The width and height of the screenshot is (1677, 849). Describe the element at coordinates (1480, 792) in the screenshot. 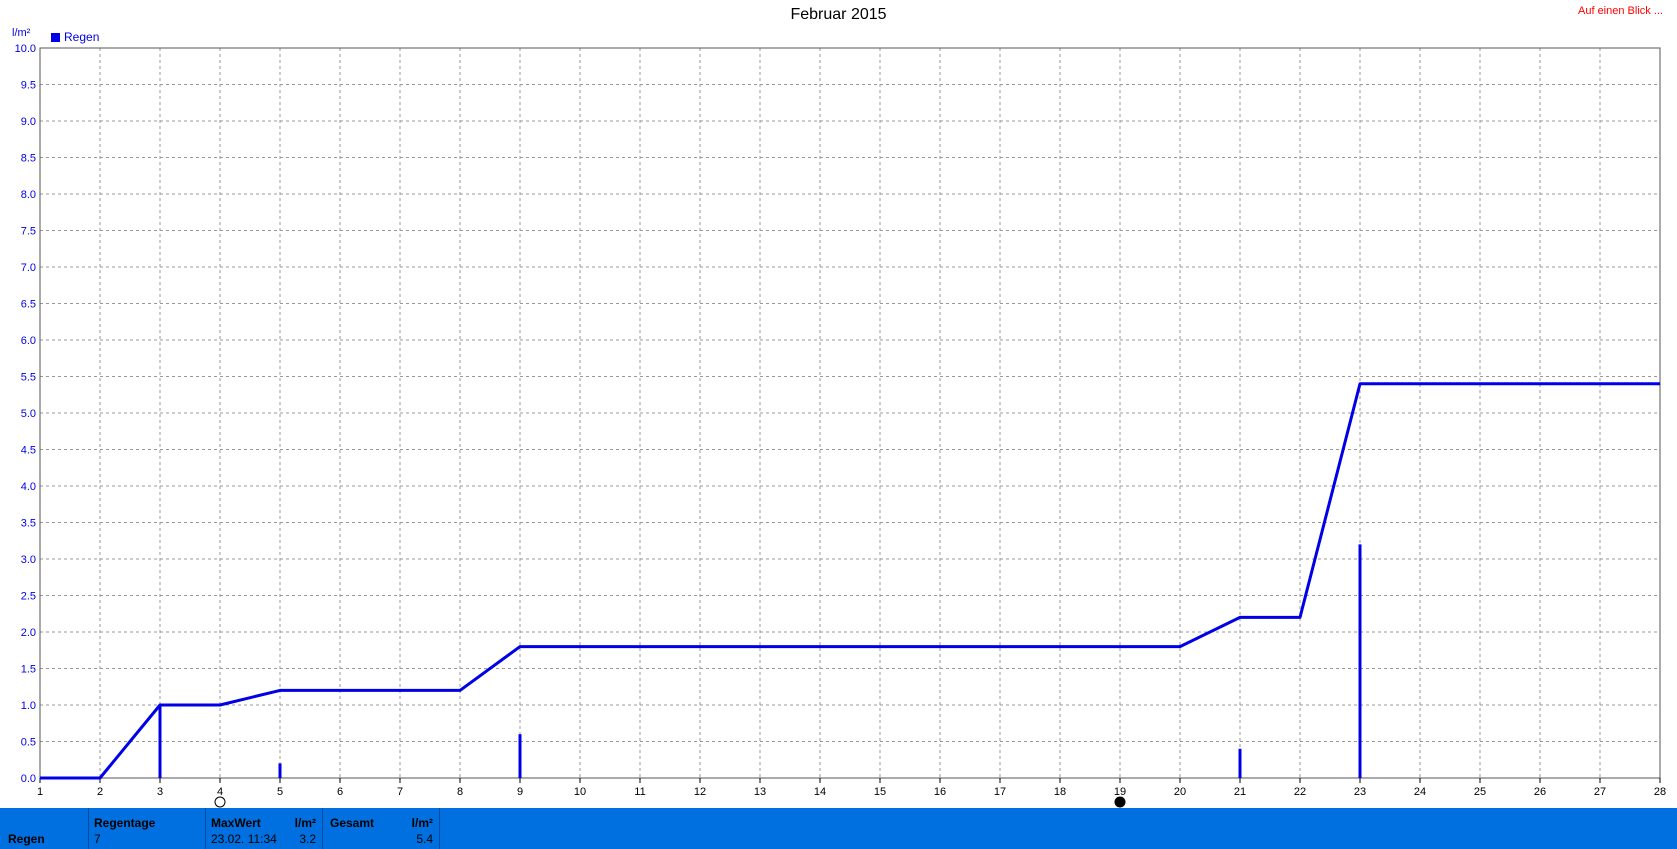

I see `x-tick-label: 25` at that location.